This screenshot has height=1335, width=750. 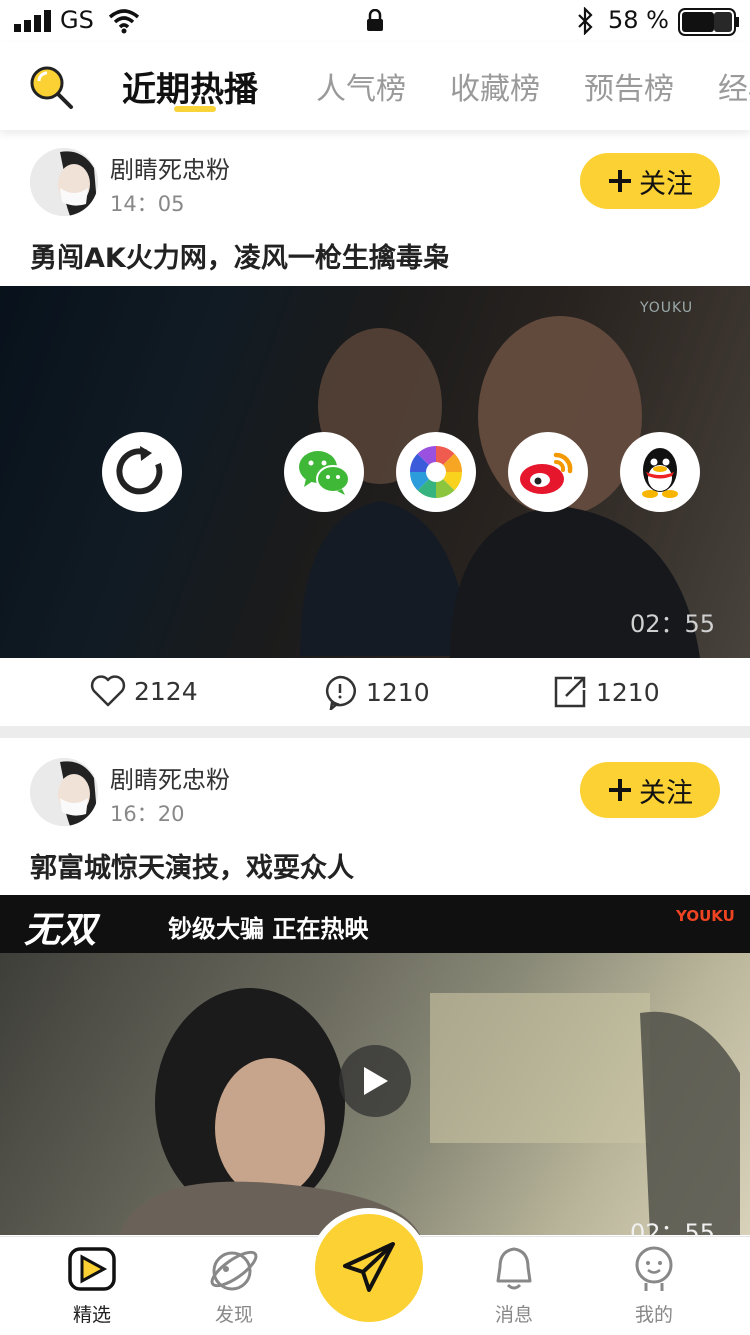 What do you see at coordinates (166, 691) in the screenshot?
I see `like-count: 2124` at bounding box center [166, 691].